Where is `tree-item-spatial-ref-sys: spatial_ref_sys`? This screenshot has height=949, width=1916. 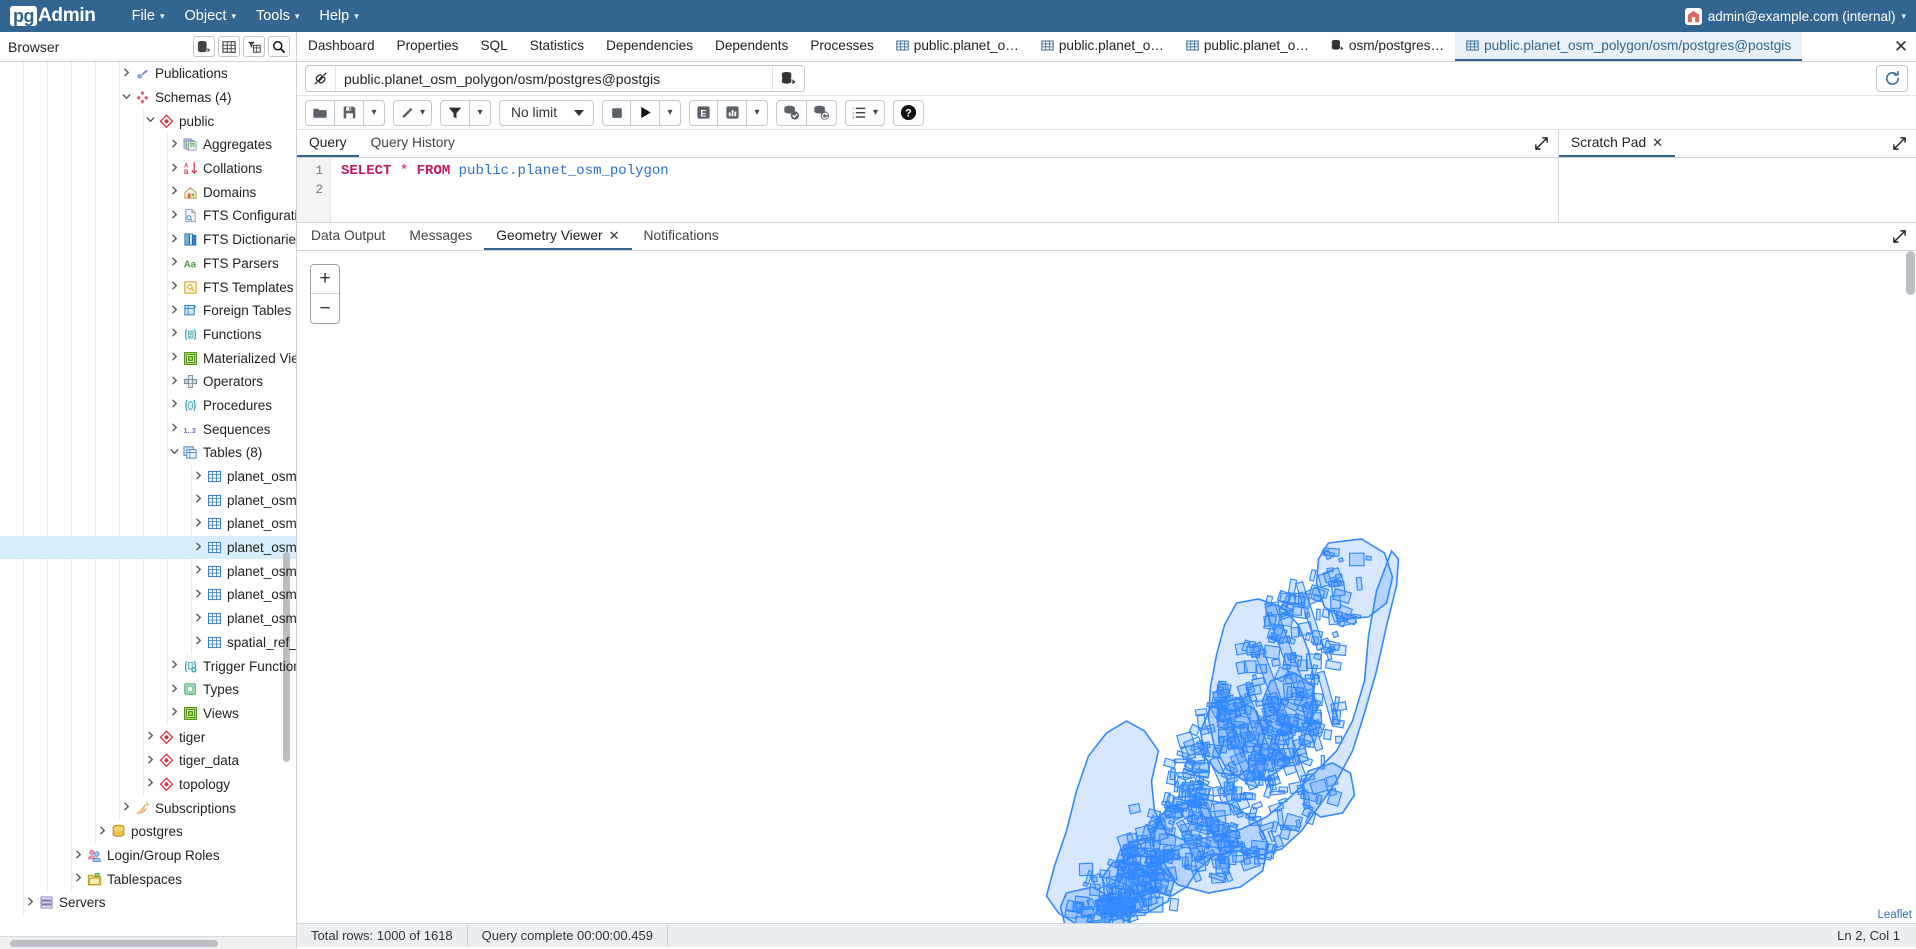
tree-item-spatial-ref-sys: spatial_ref_sys is located at coordinates (148, 642).